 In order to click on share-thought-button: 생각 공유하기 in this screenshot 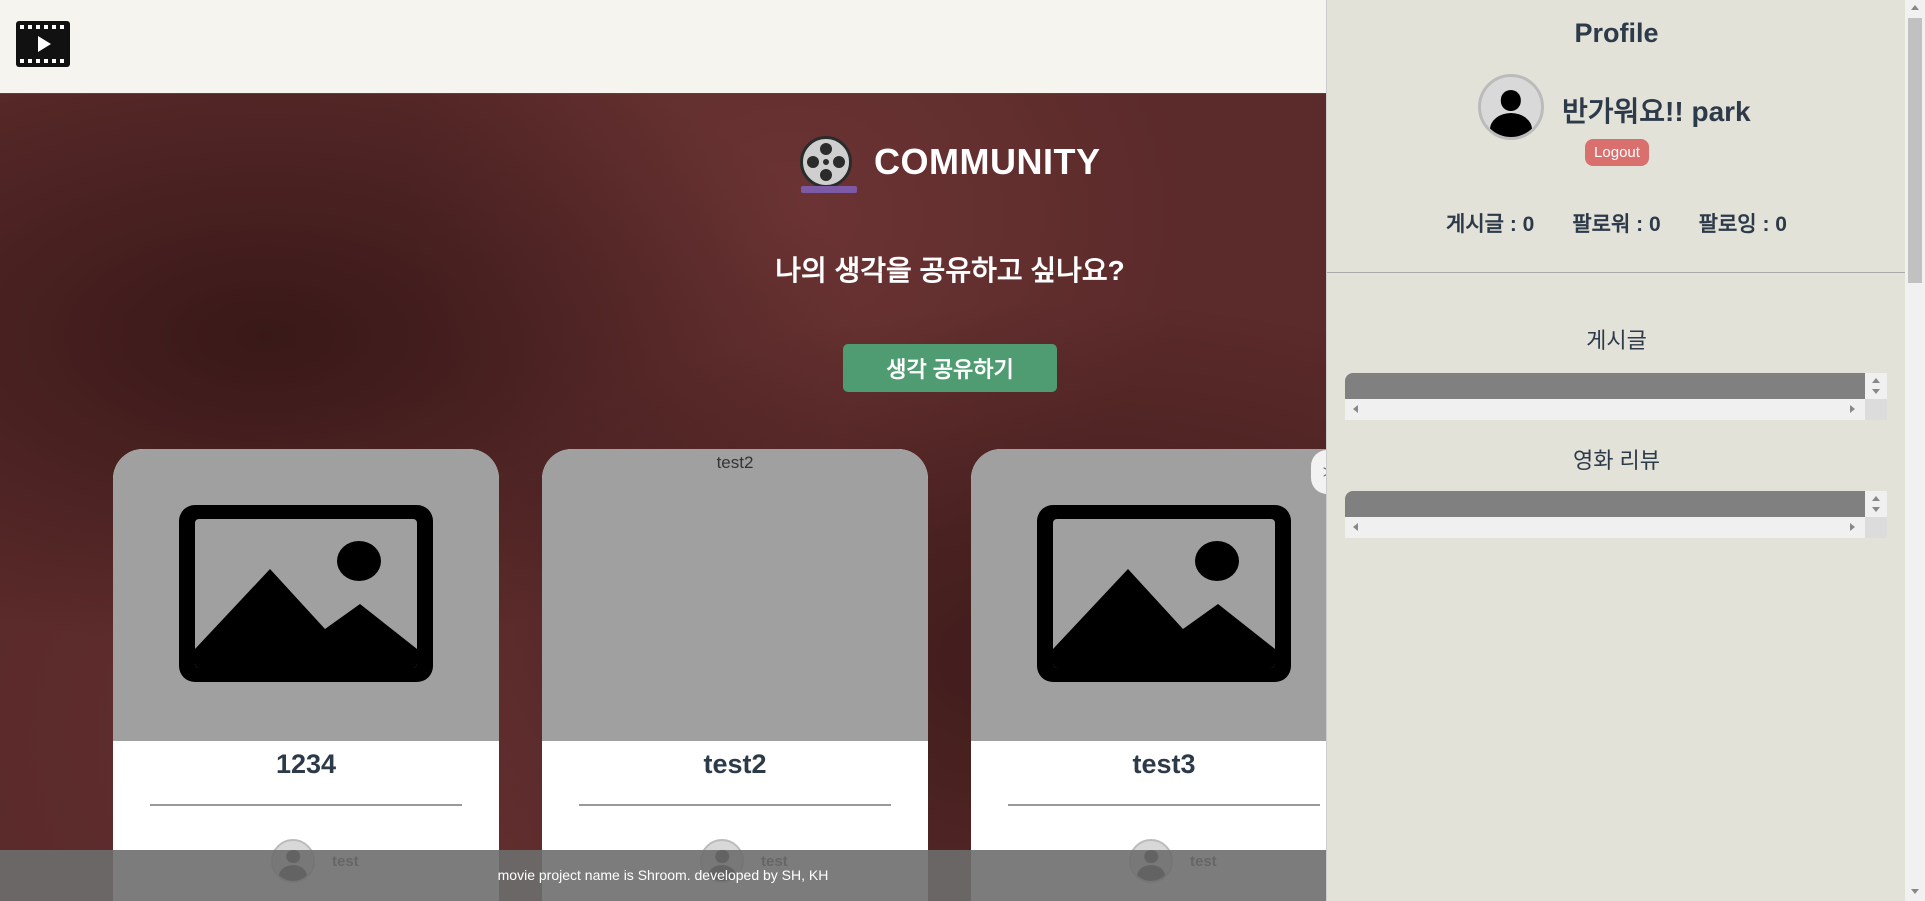, I will do `click(950, 368)`.